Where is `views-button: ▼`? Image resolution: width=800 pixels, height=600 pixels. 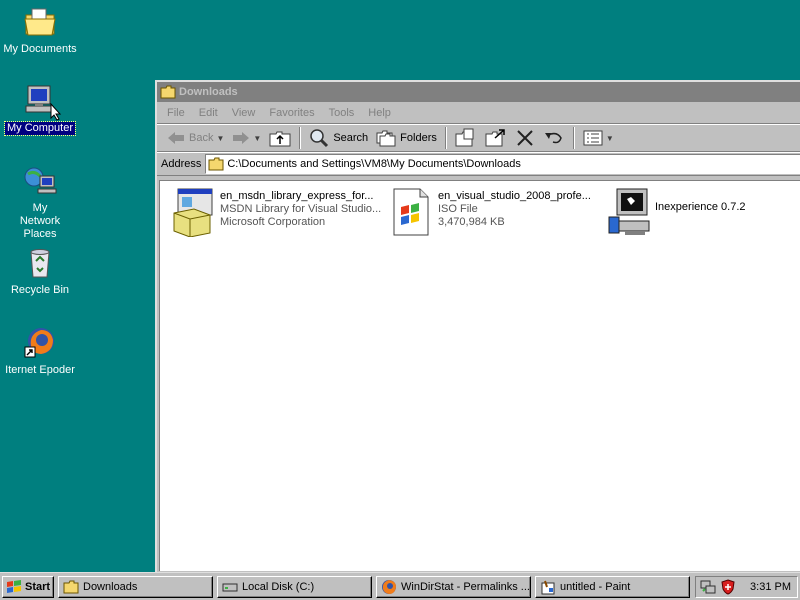 views-button: ▼ is located at coordinates (598, 138).